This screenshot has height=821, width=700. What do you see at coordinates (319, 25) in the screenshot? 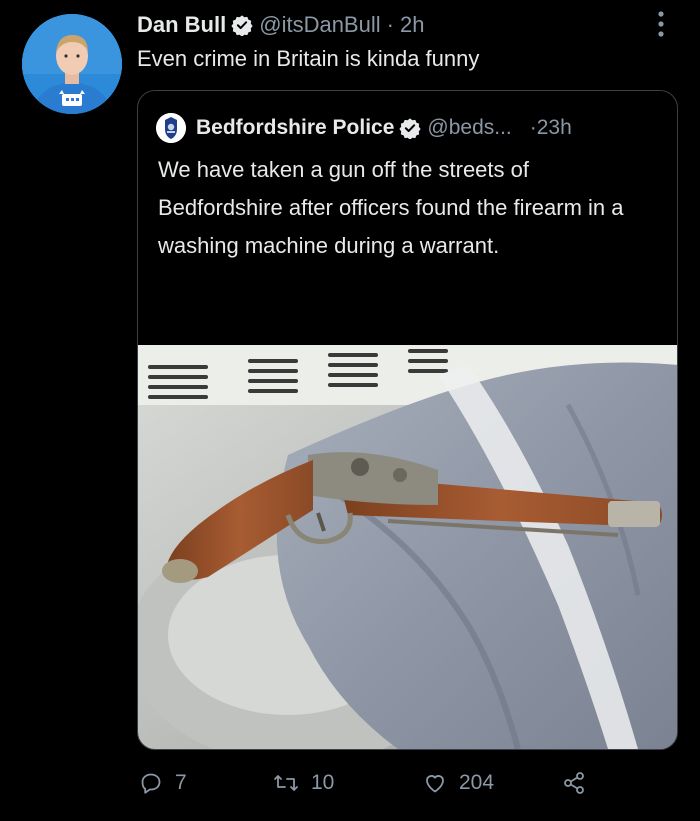
I see `author-handle: @itsDanBull` at bounding box center [319, 25].